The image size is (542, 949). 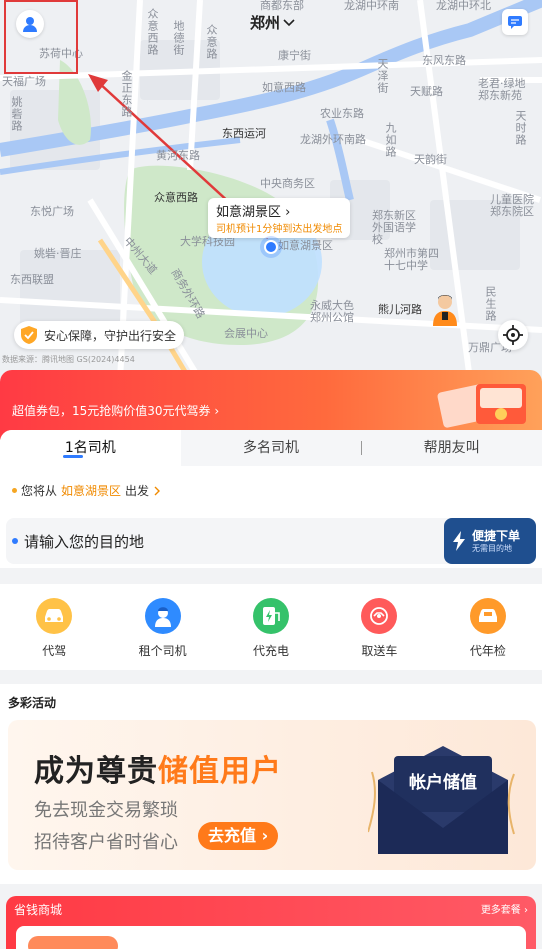 I want to click on services-grid: 代驾 租个司机 代充电 取送车 代年检, so click(x=271, y=627).